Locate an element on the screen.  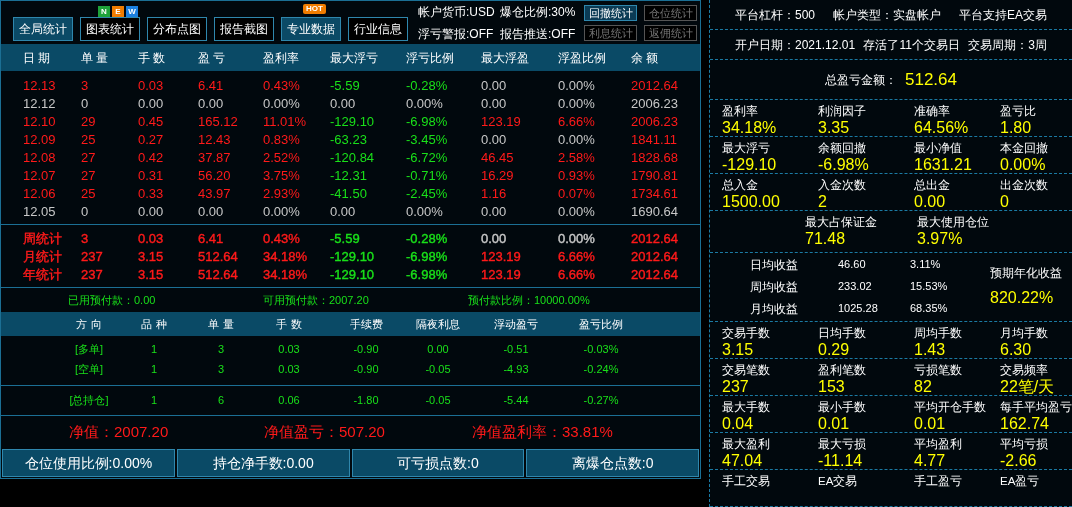
stat-value: 47.04 is located at coordinates (743, 461).